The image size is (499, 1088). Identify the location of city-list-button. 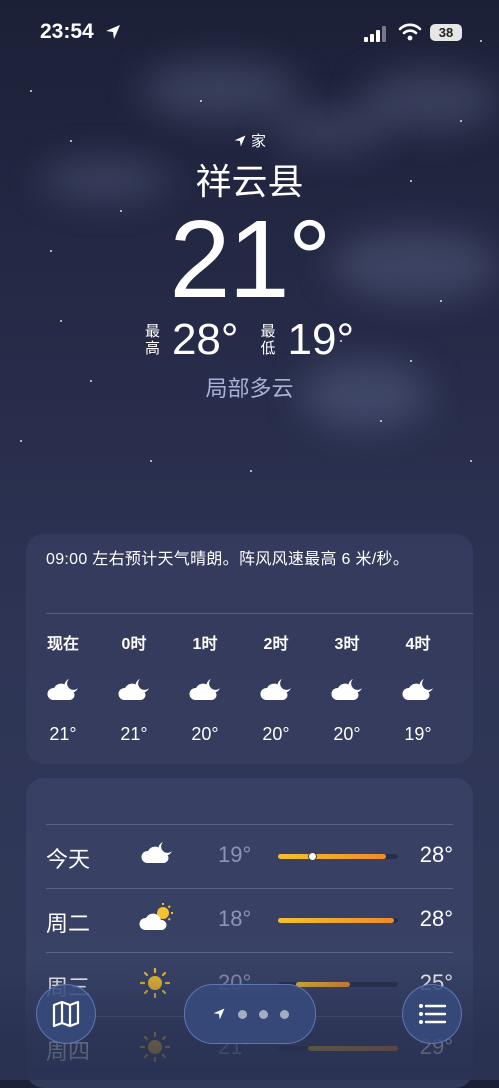
(432, 1014).